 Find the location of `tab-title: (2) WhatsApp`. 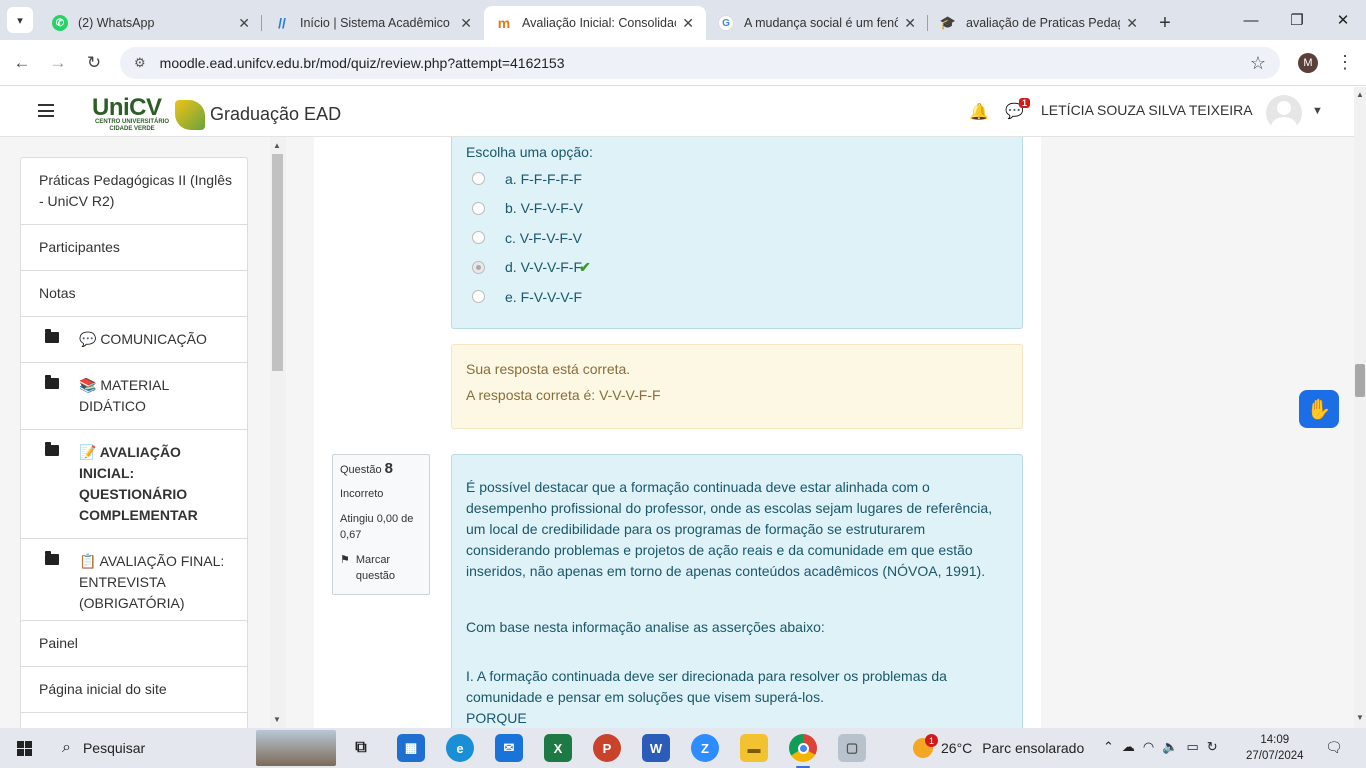

tab-title: (2) WhatsApp is located at coordinates (116, 23).